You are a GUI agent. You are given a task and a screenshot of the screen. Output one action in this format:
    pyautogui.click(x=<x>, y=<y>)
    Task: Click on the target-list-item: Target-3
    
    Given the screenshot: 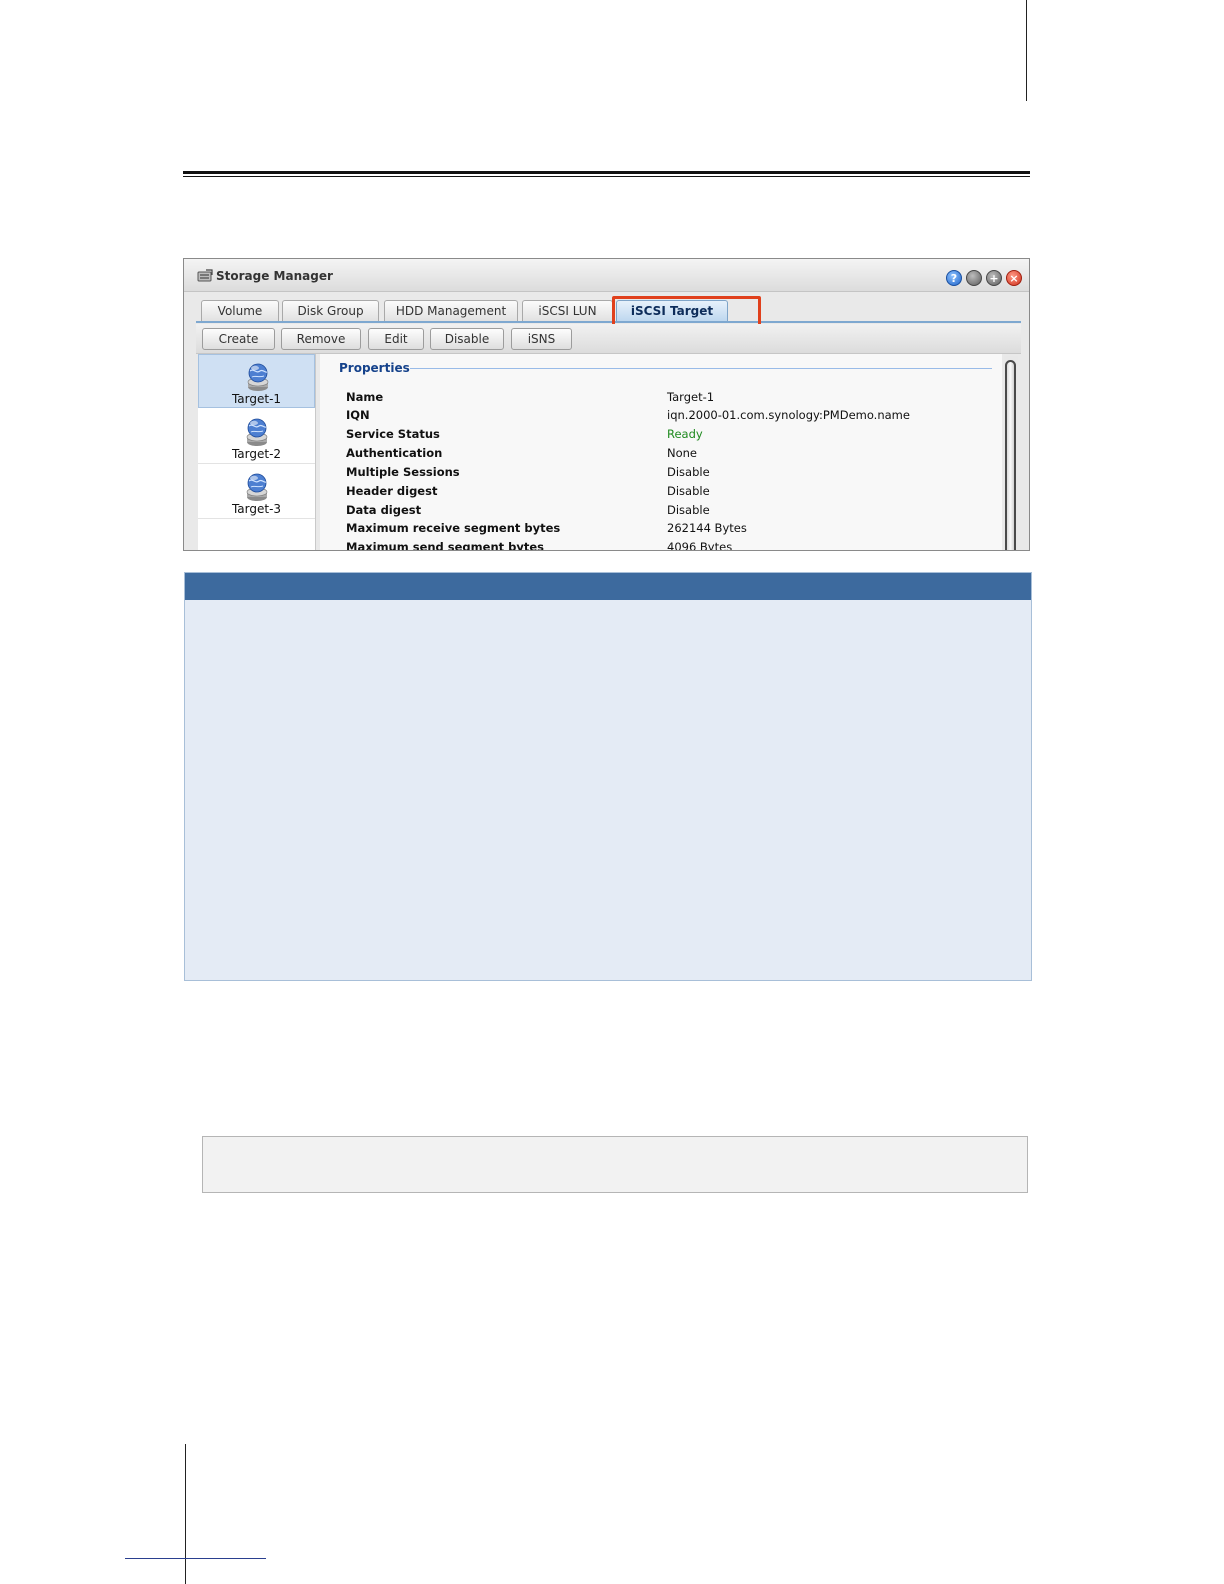 What is the action you would take?
    pyautogui.click(x=256, y=492)
    